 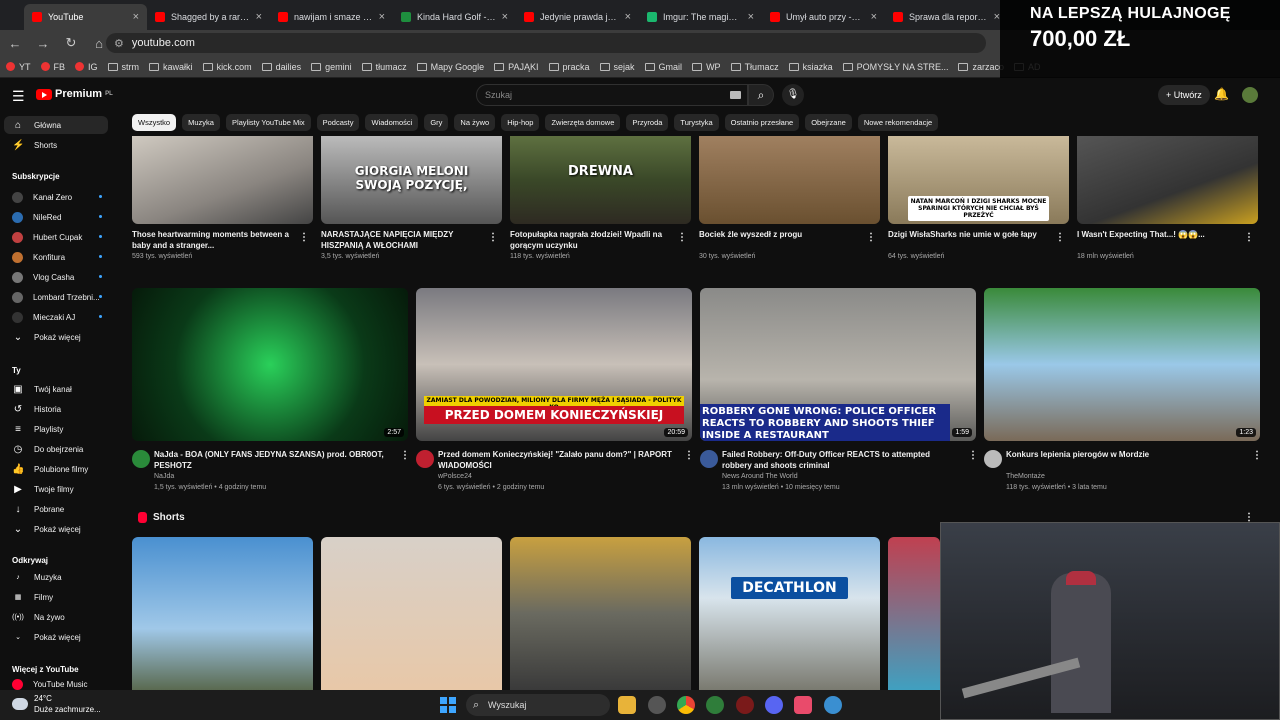 What do you see at coordinates (56, 577) in the screenshot?
I see `sidebar-explore-item: ♪ Muzyka` at bounding box center [56, 577].